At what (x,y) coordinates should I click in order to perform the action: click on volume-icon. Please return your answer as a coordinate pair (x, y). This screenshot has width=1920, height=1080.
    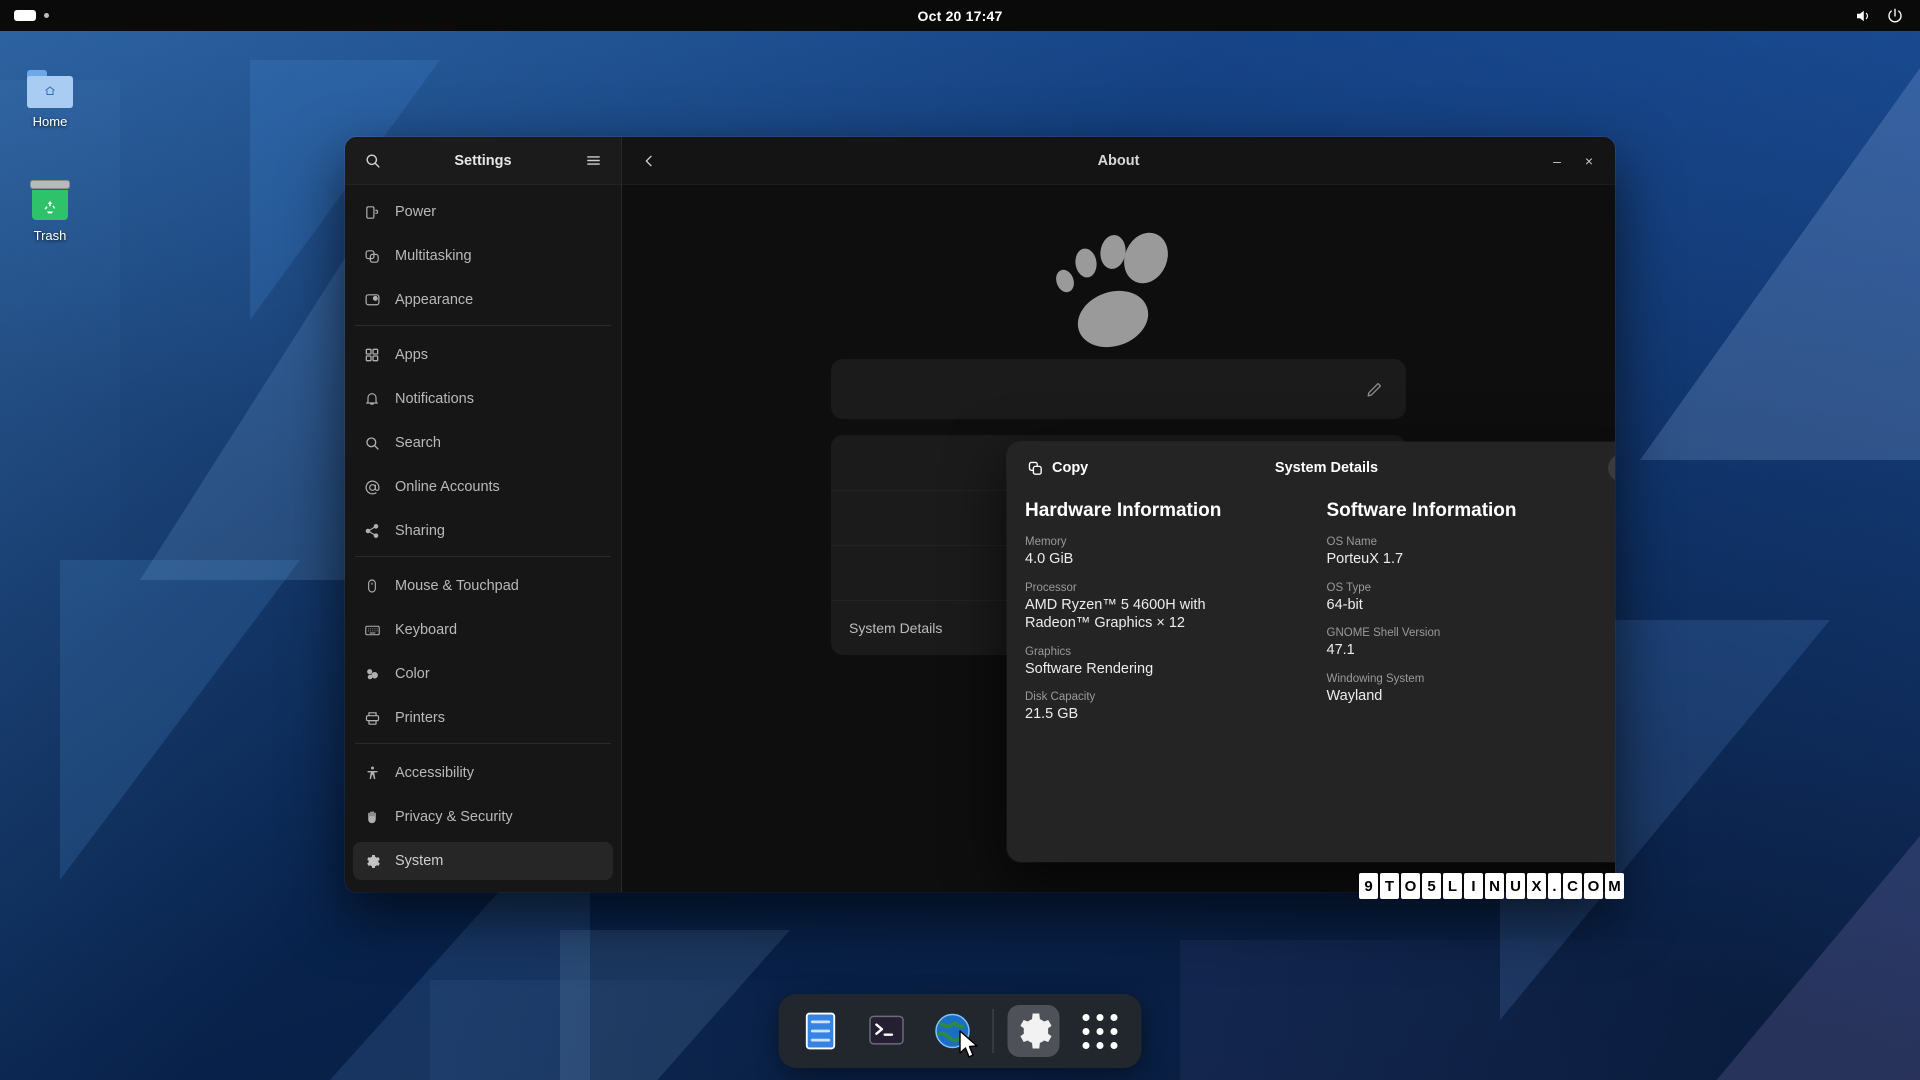
    Looking at the image, I should click on (1863, 16).